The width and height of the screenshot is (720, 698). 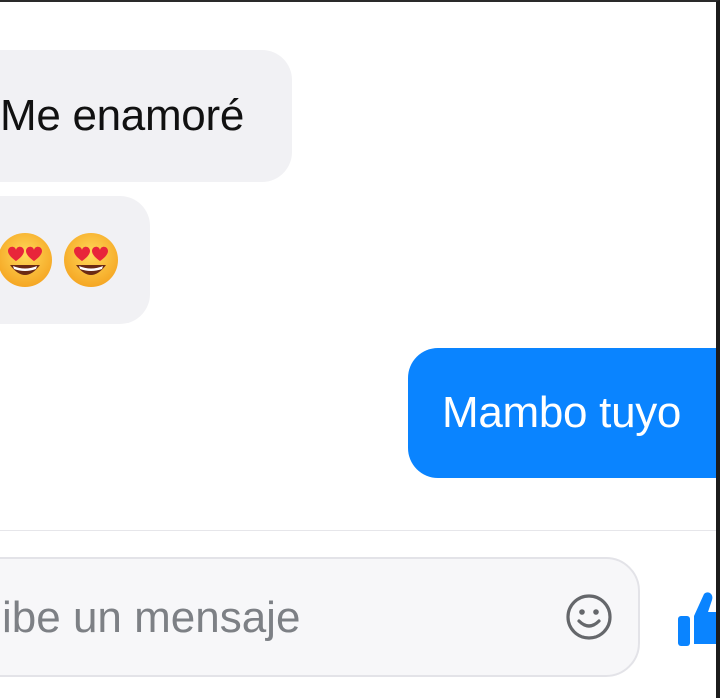 What do you see at coordinates (694, 618) in the screenshot?
I see `thumbs-up-icon` at bounding box center [694, 618].